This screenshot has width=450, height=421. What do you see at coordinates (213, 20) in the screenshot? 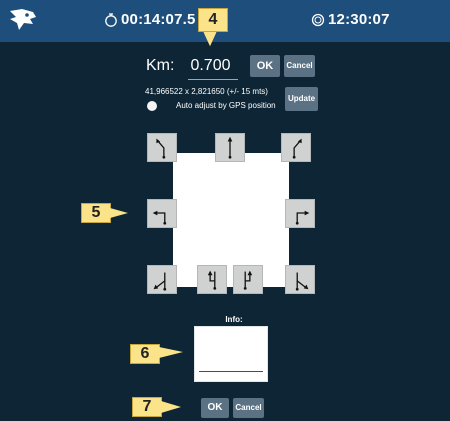
I see `callout-badge-4: 4` at bounding box center [213, 20].